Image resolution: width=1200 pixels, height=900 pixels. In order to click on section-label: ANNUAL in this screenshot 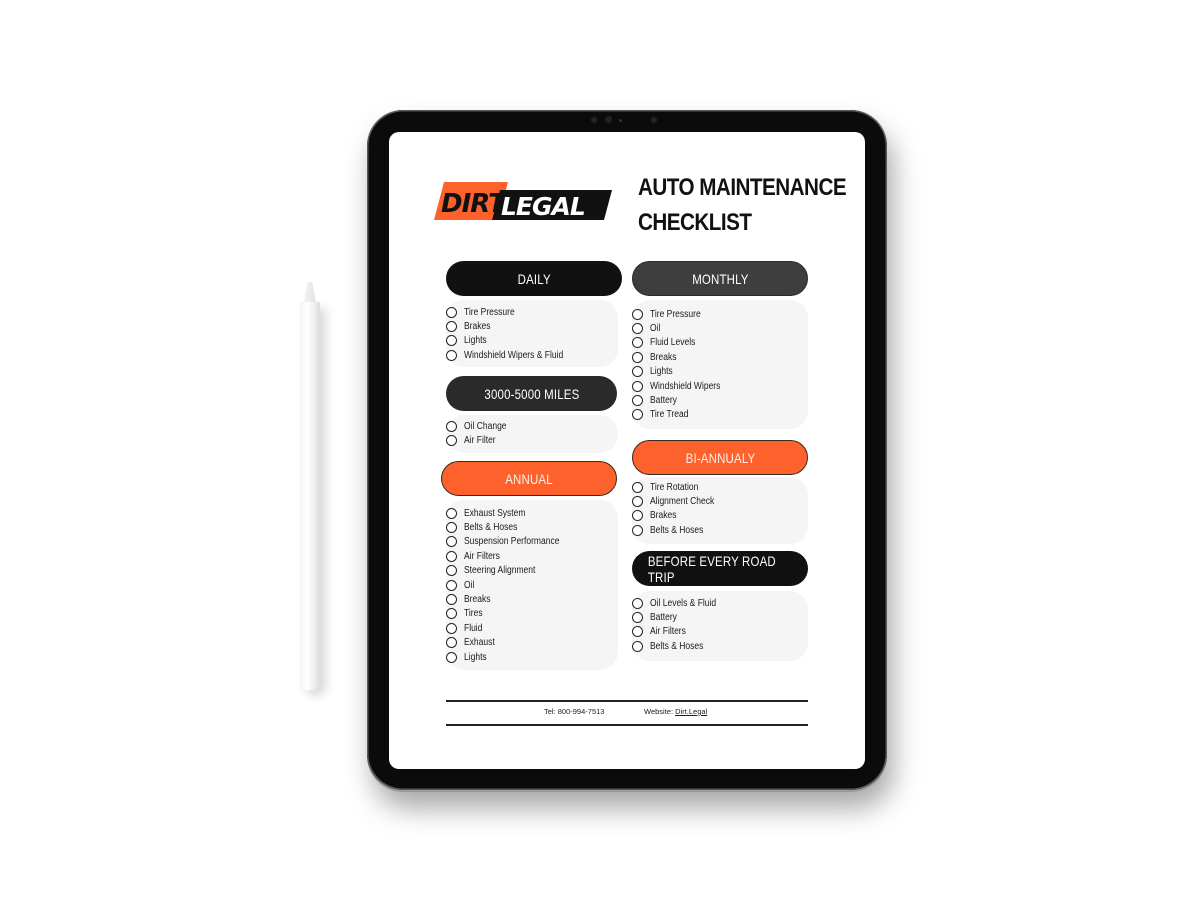, I will do `click(529, 478)`.